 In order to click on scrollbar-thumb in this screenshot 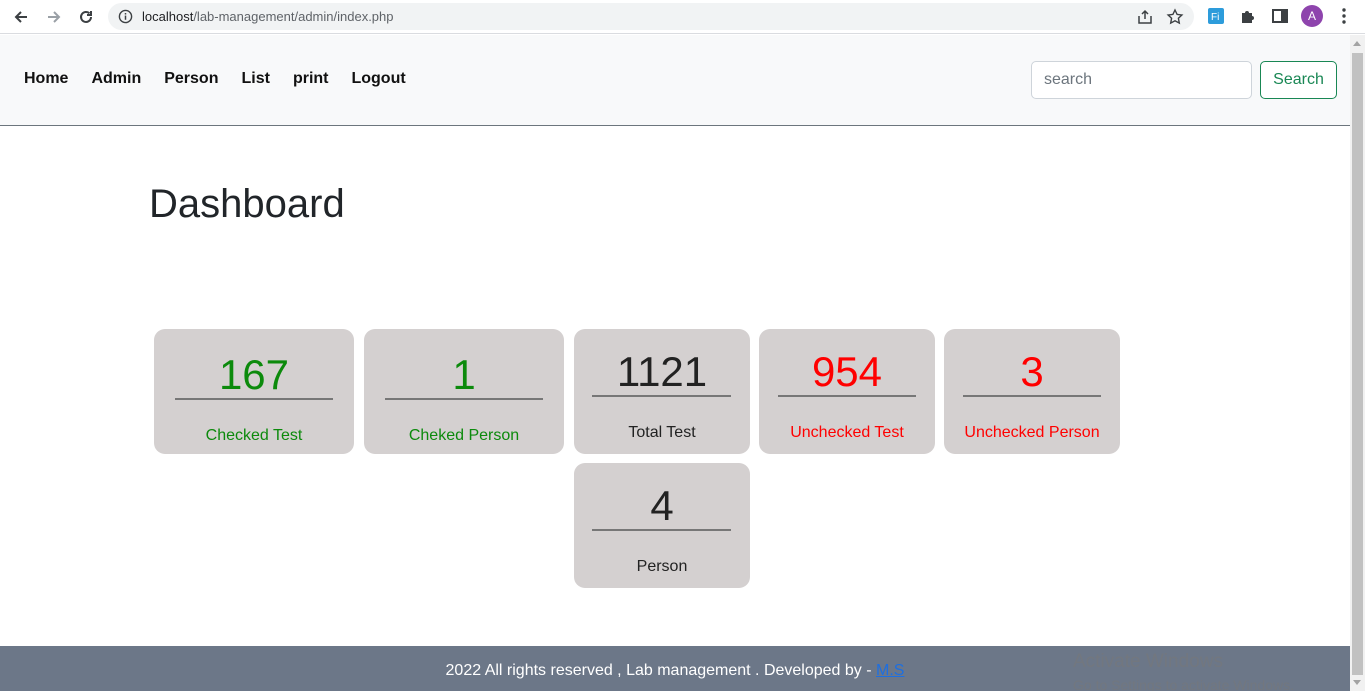, I will do `click(1357, 364)`.